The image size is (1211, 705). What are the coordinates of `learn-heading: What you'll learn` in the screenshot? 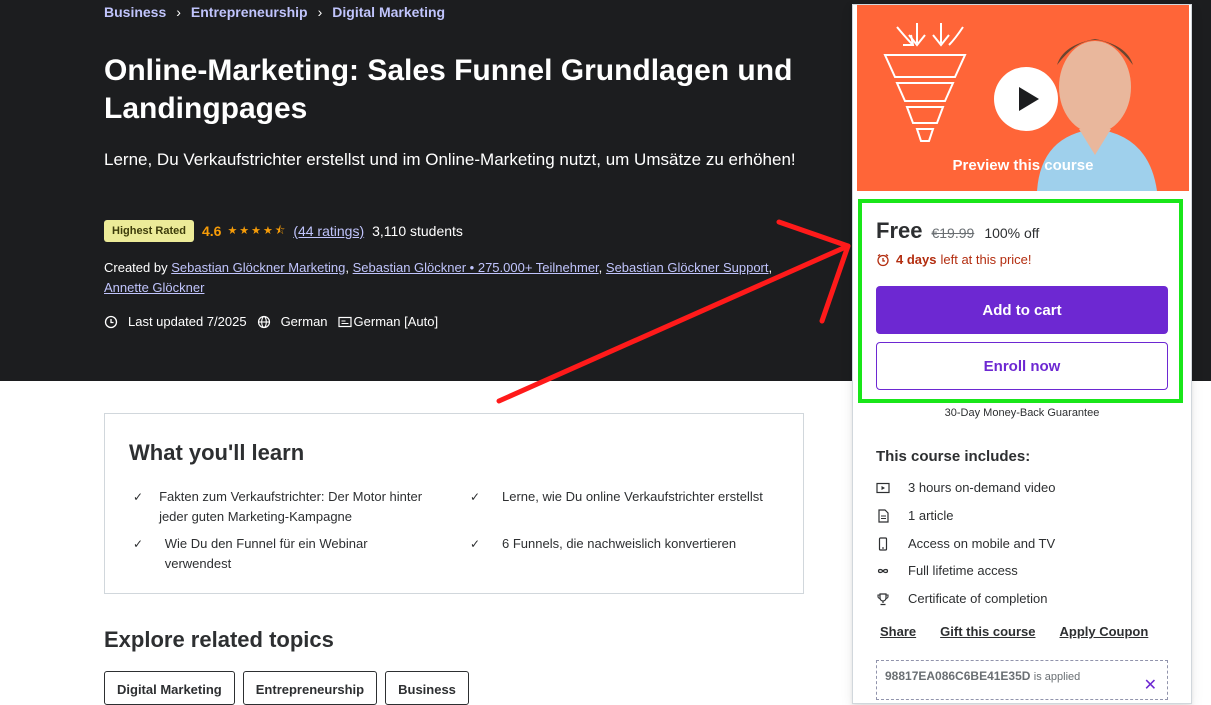 It's located at (217, 452).